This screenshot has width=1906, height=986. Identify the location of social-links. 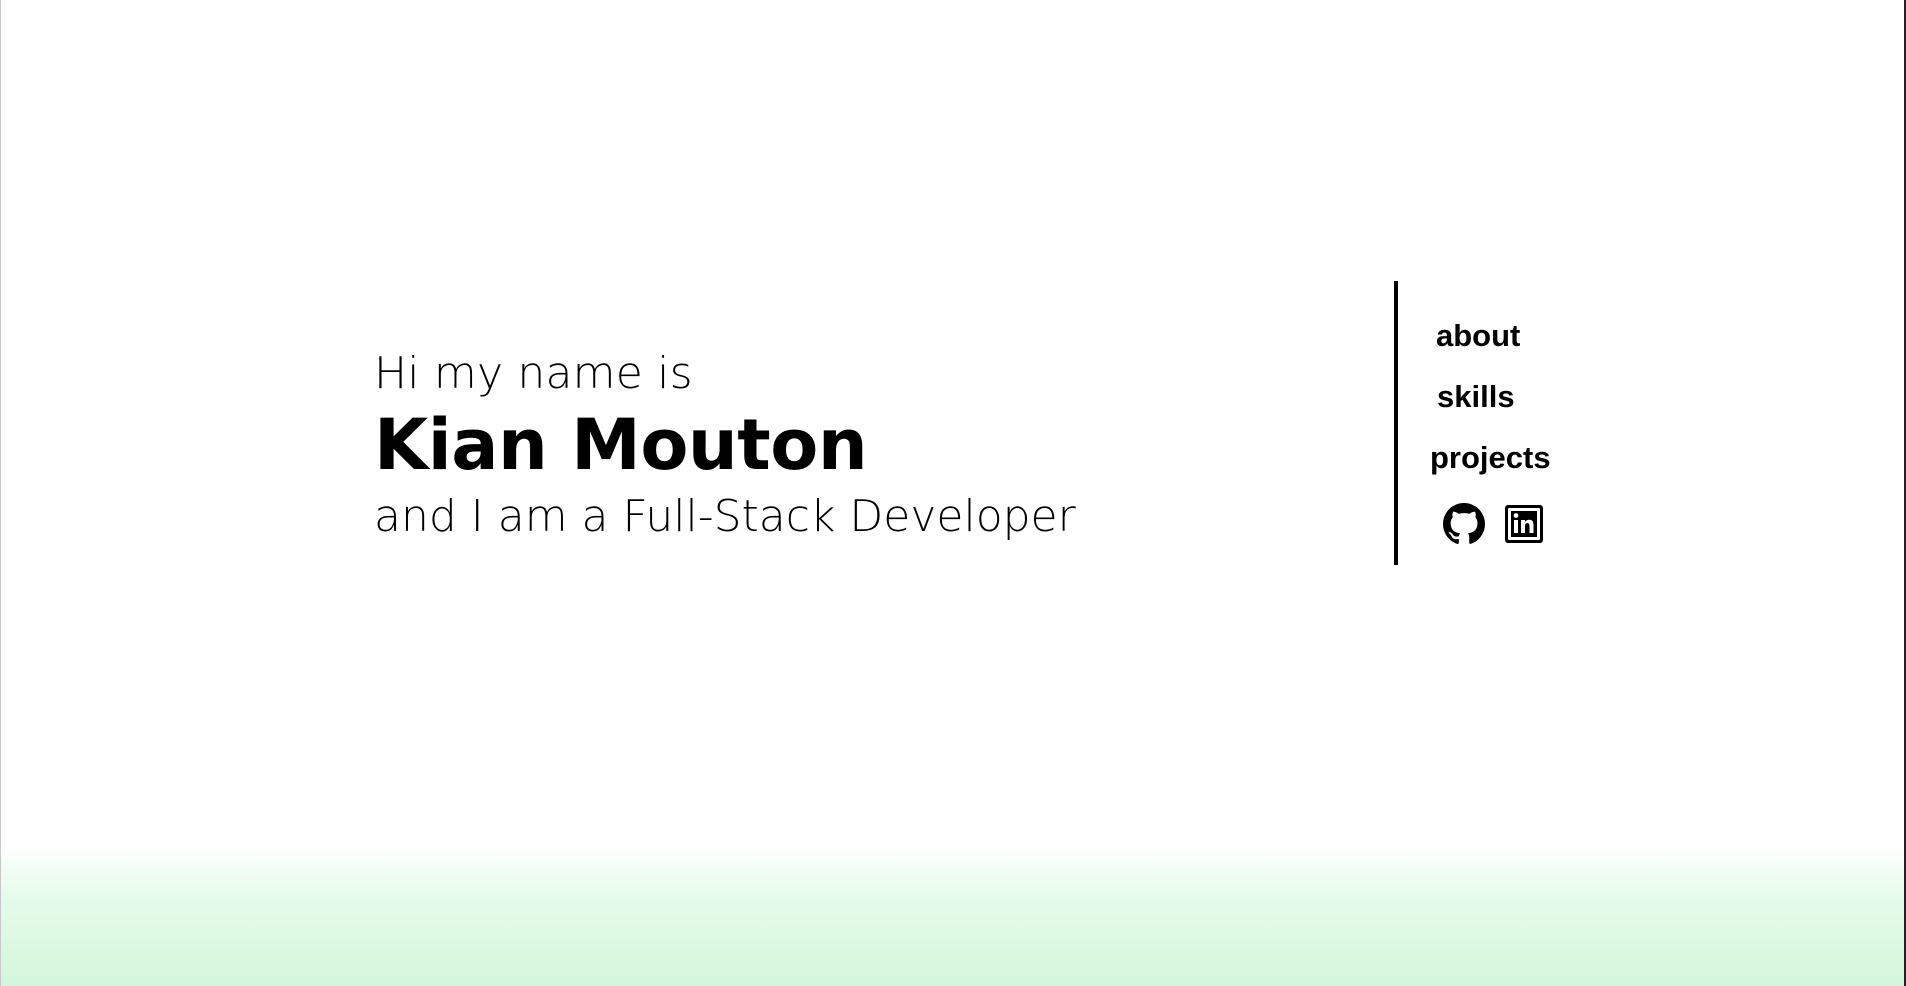
(1494, 524).